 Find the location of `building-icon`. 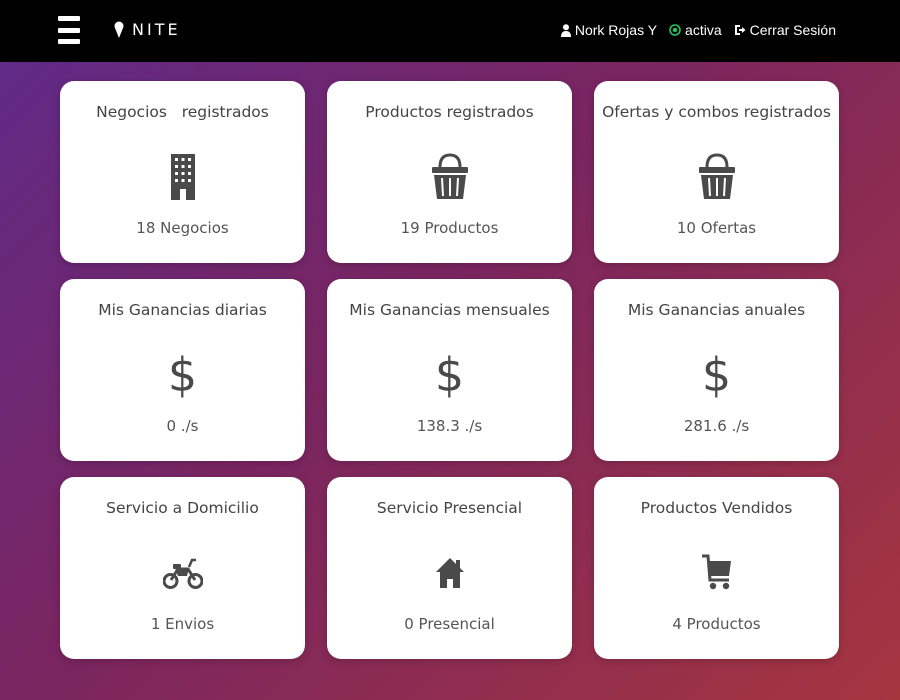

building-icon is located at coordinates (182, 177).